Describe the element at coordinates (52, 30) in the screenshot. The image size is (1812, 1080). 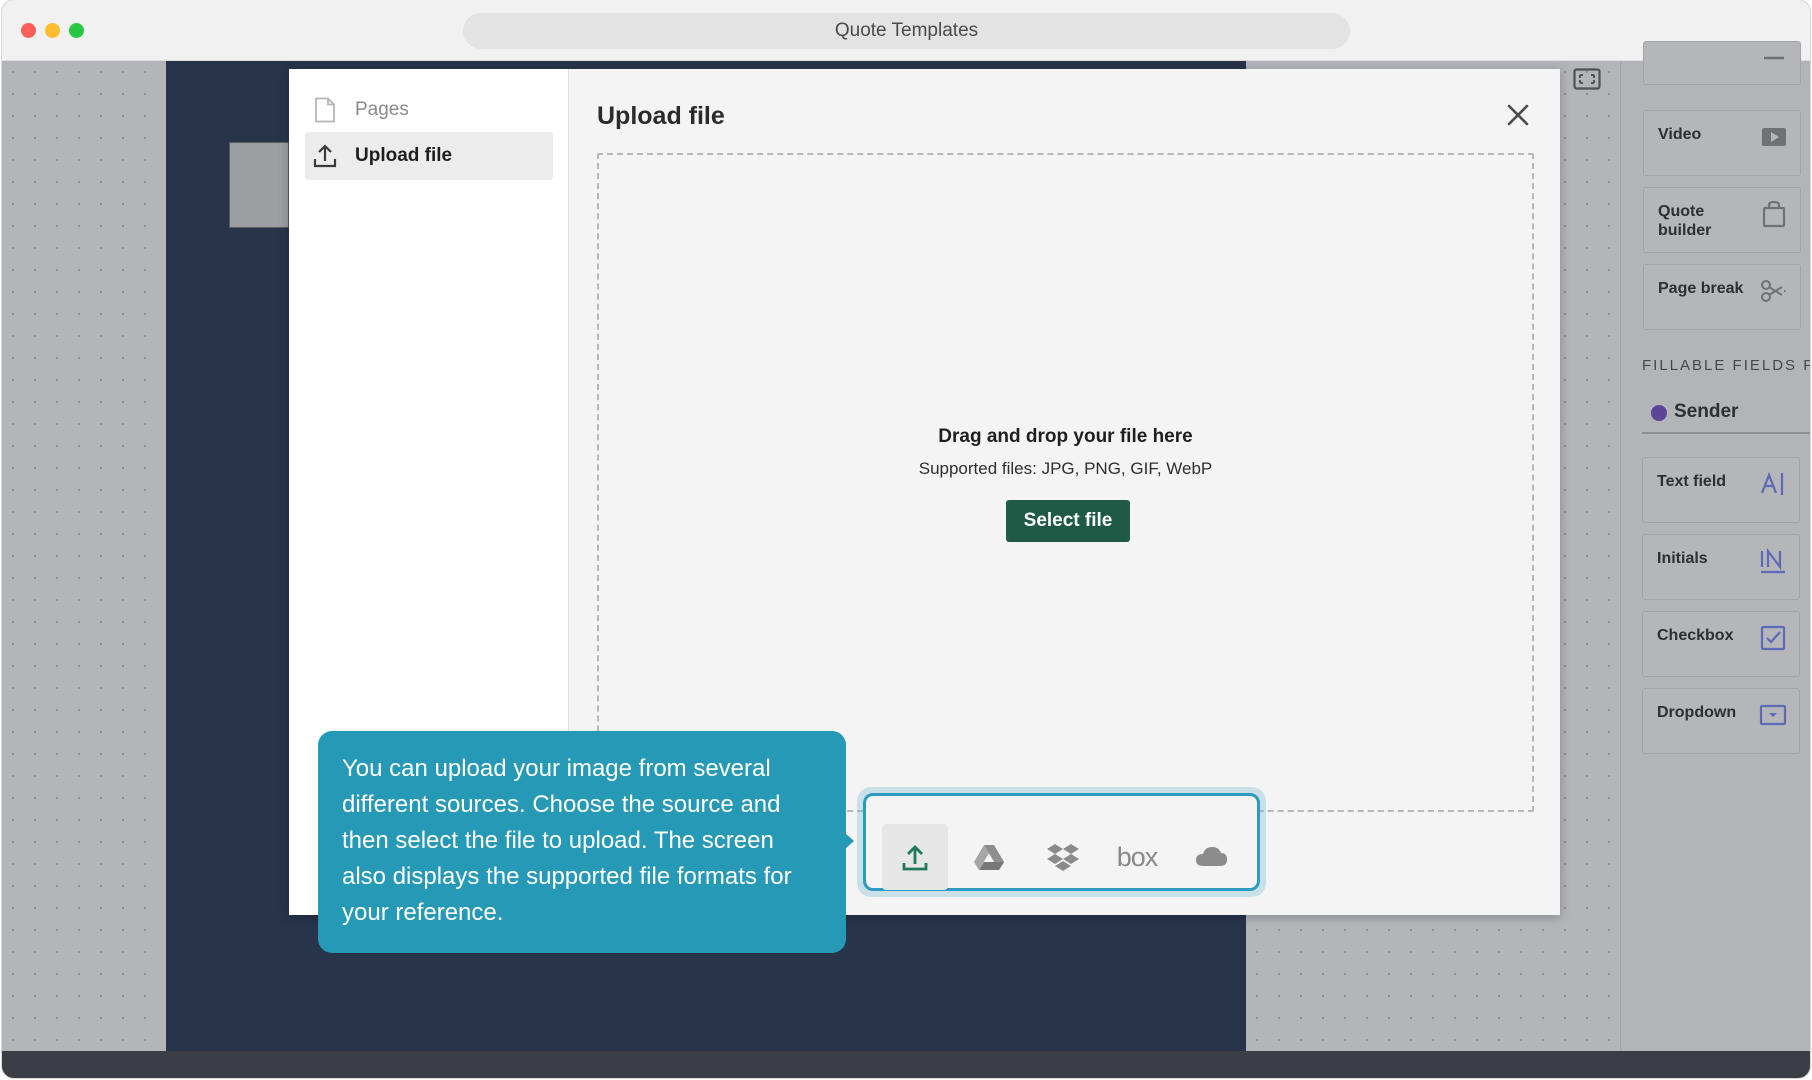
I see `minimize-window-button` at that location.